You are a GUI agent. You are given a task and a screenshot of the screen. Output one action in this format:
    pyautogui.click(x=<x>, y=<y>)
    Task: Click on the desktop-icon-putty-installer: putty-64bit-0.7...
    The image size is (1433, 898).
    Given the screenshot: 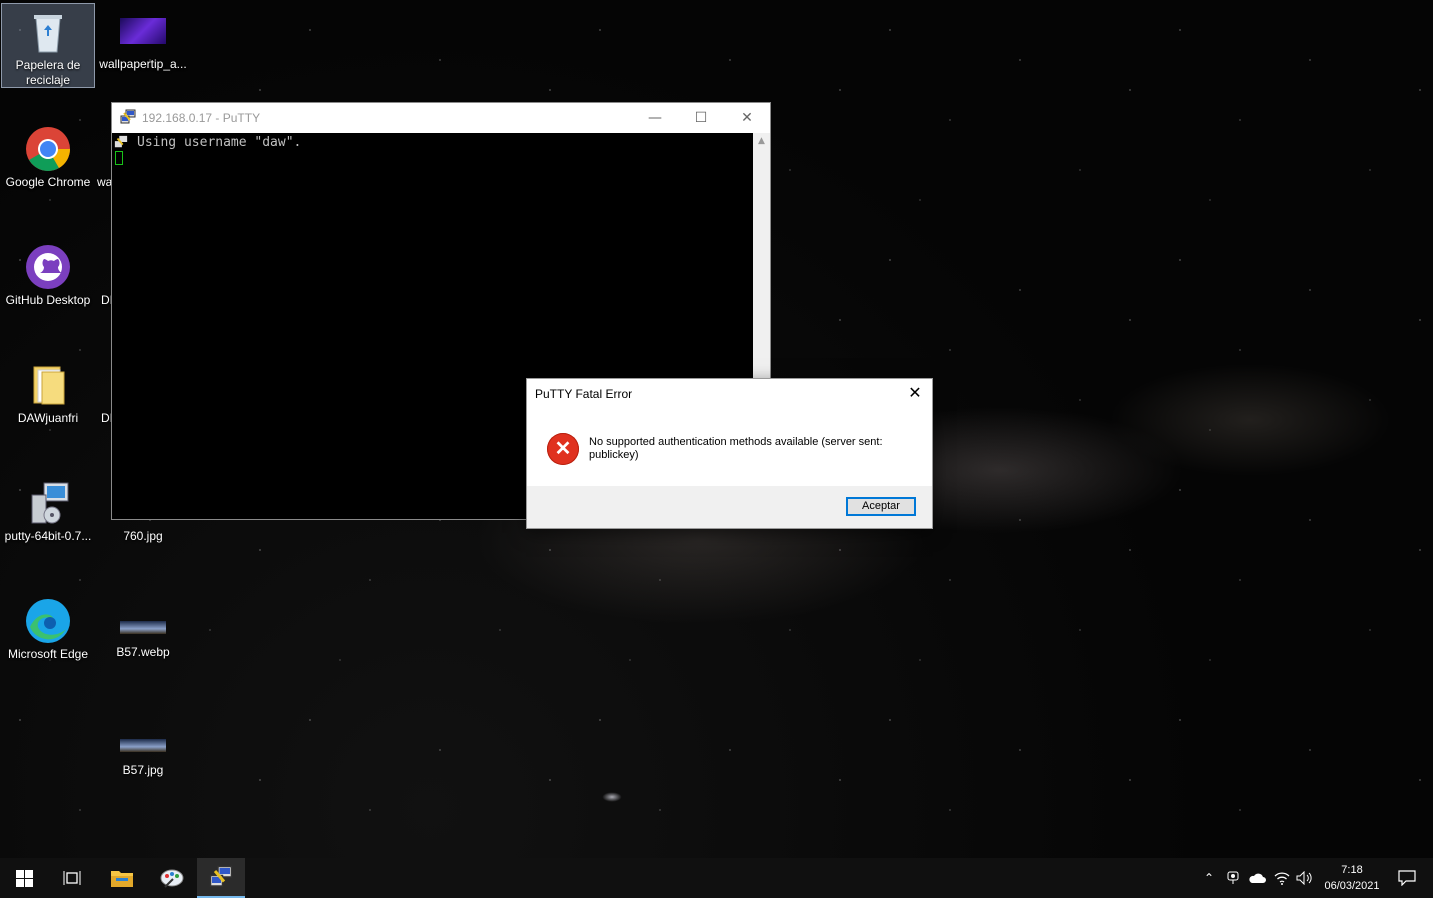 What is the action you would take?
    pyautogui.click(x=48, y=509)
    